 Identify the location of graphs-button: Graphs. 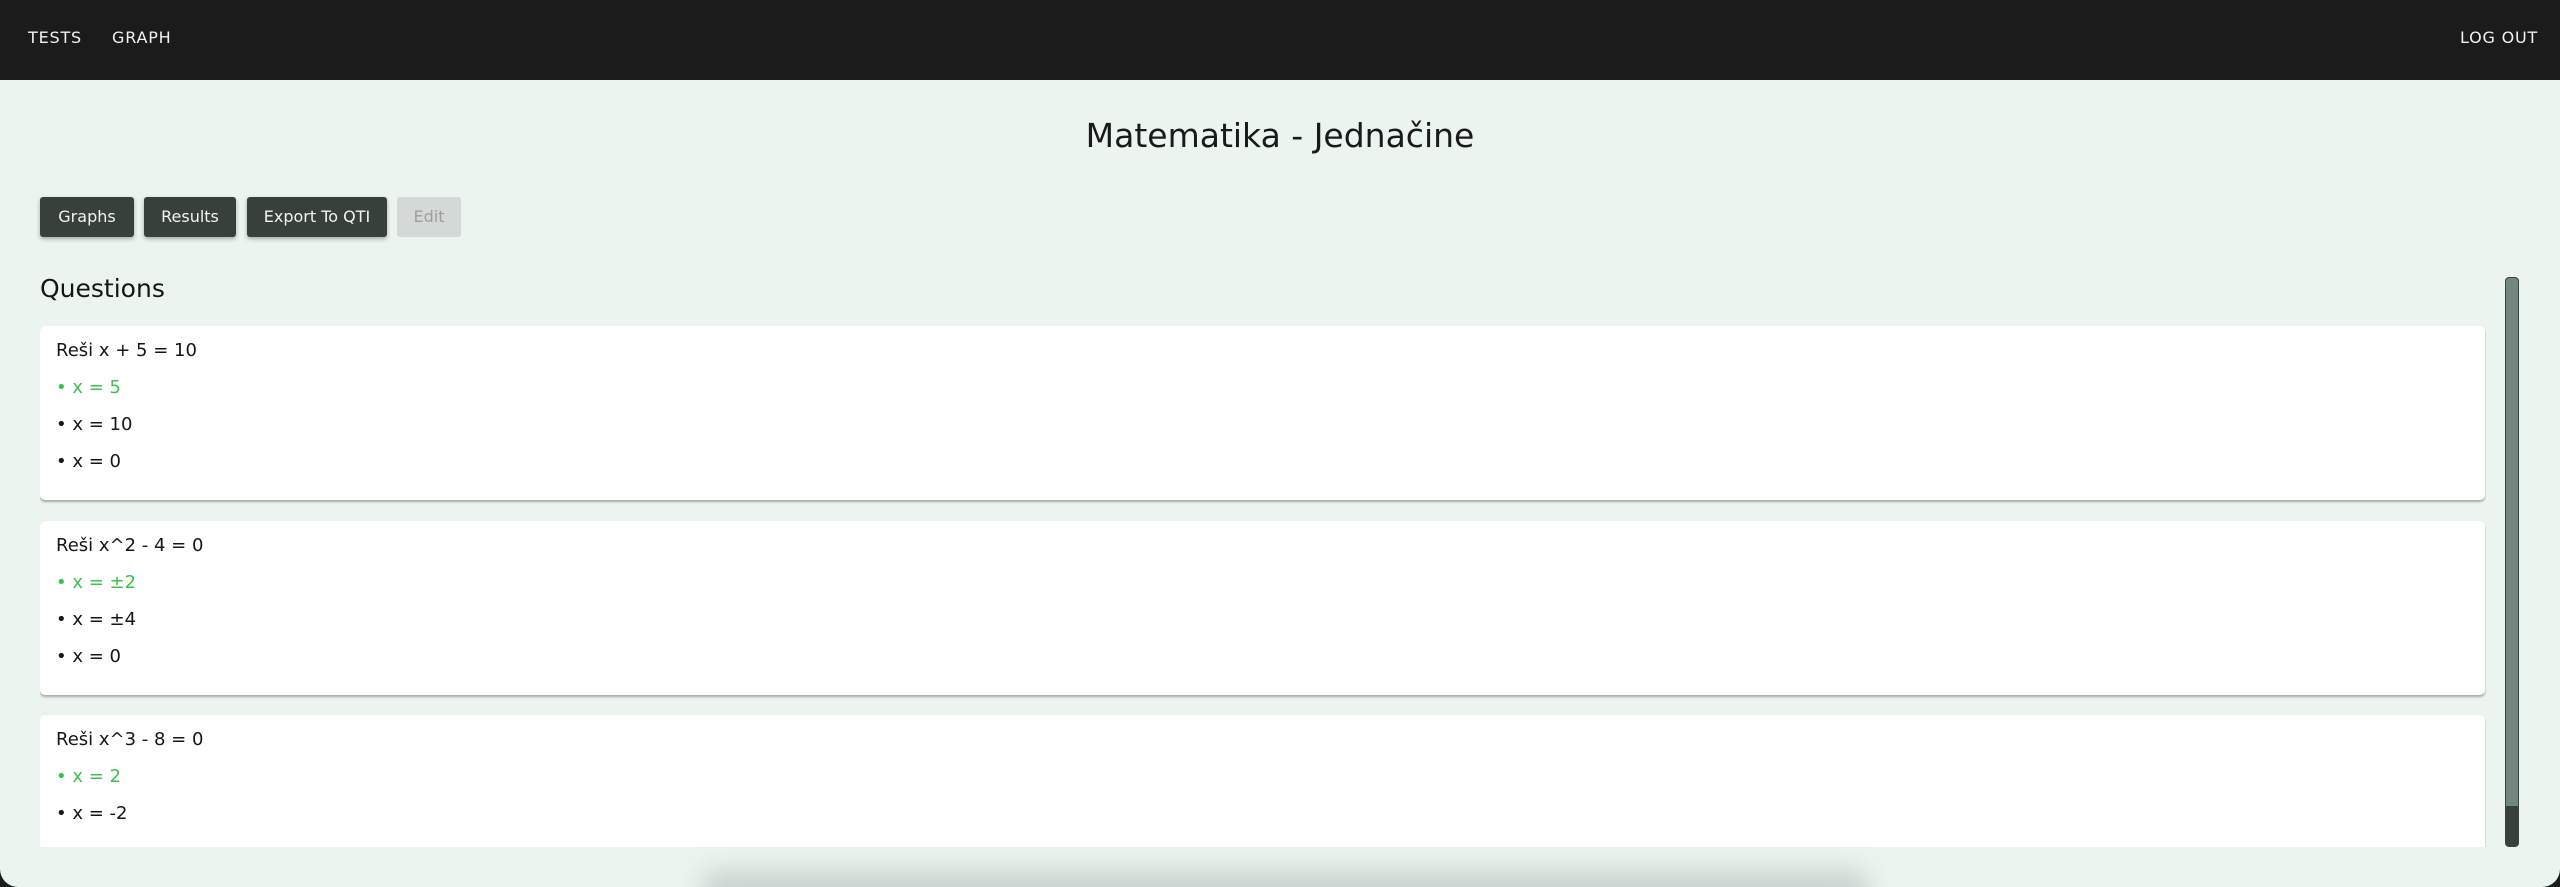
(87, 217).